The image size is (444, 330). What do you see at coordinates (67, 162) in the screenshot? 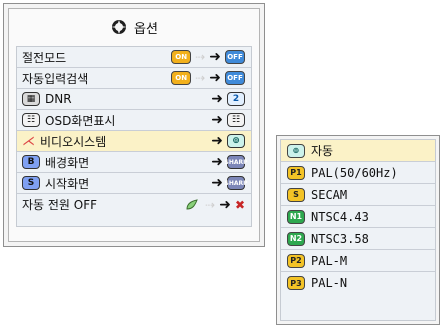
I see `menu-label-background: 배경화면` at bounding box center [67, 162].